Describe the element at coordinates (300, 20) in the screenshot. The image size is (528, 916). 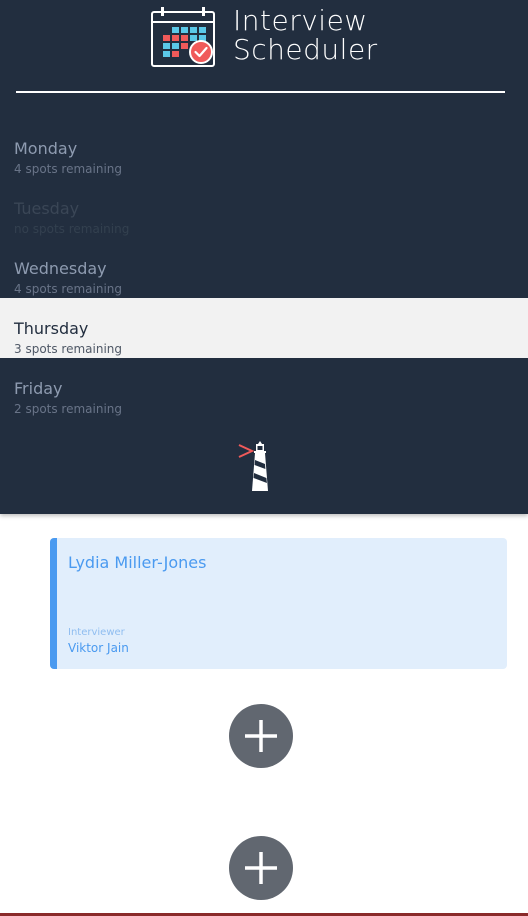
I see `app-title-line1: Interview` at that location.